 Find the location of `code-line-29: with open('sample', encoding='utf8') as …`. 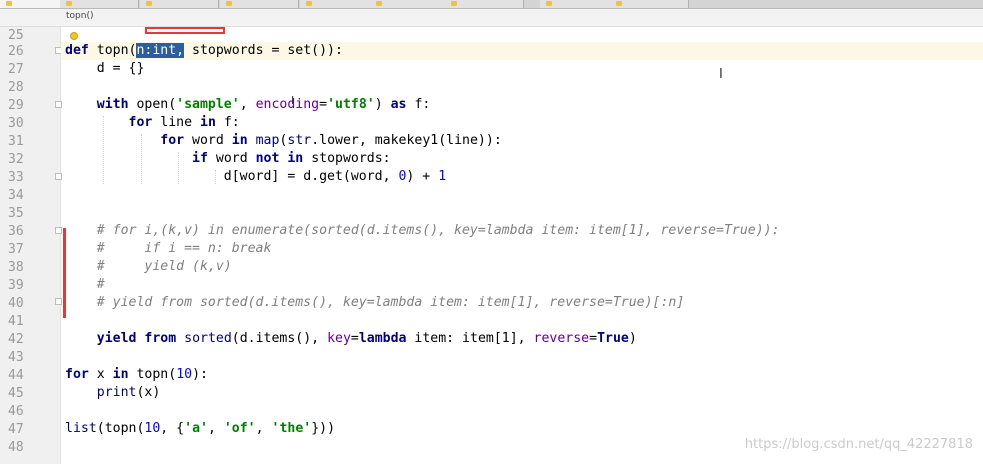

code-line-29: with open('sample', encoding='utf8') as … is located at coordinates (248, 105).